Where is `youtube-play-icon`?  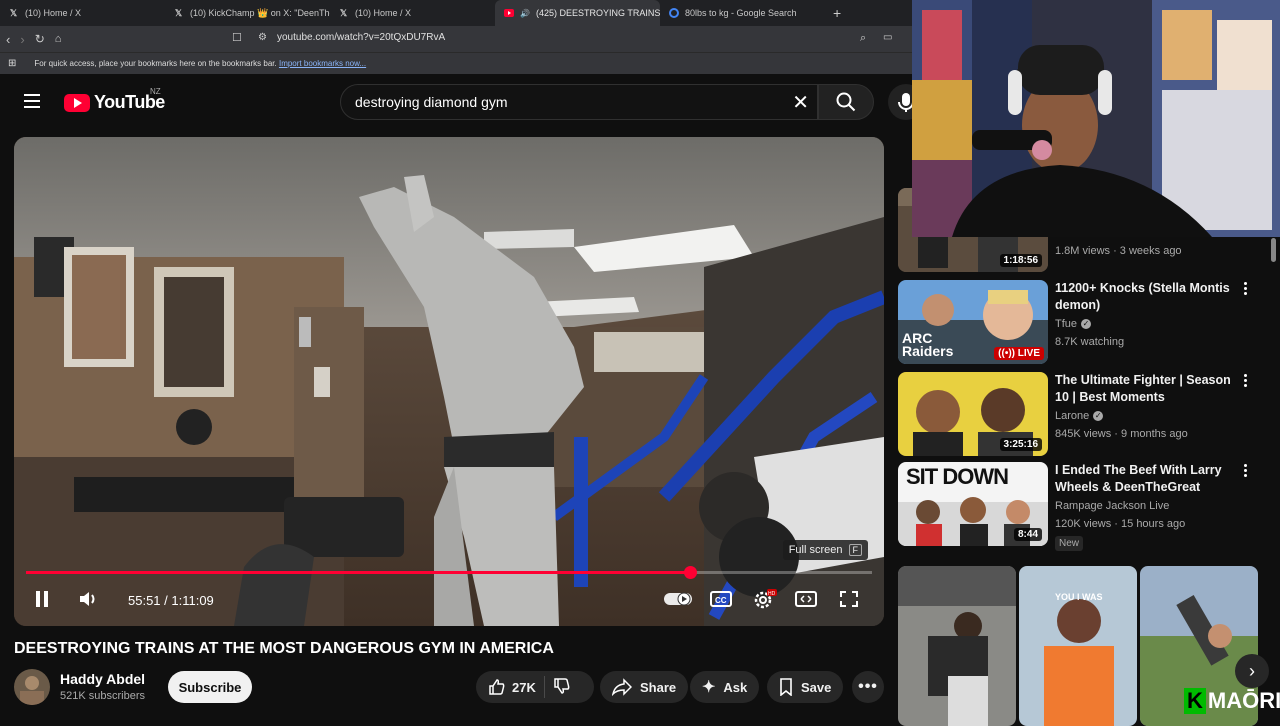
youtube-play-icon is located at coordinates (77, 102).